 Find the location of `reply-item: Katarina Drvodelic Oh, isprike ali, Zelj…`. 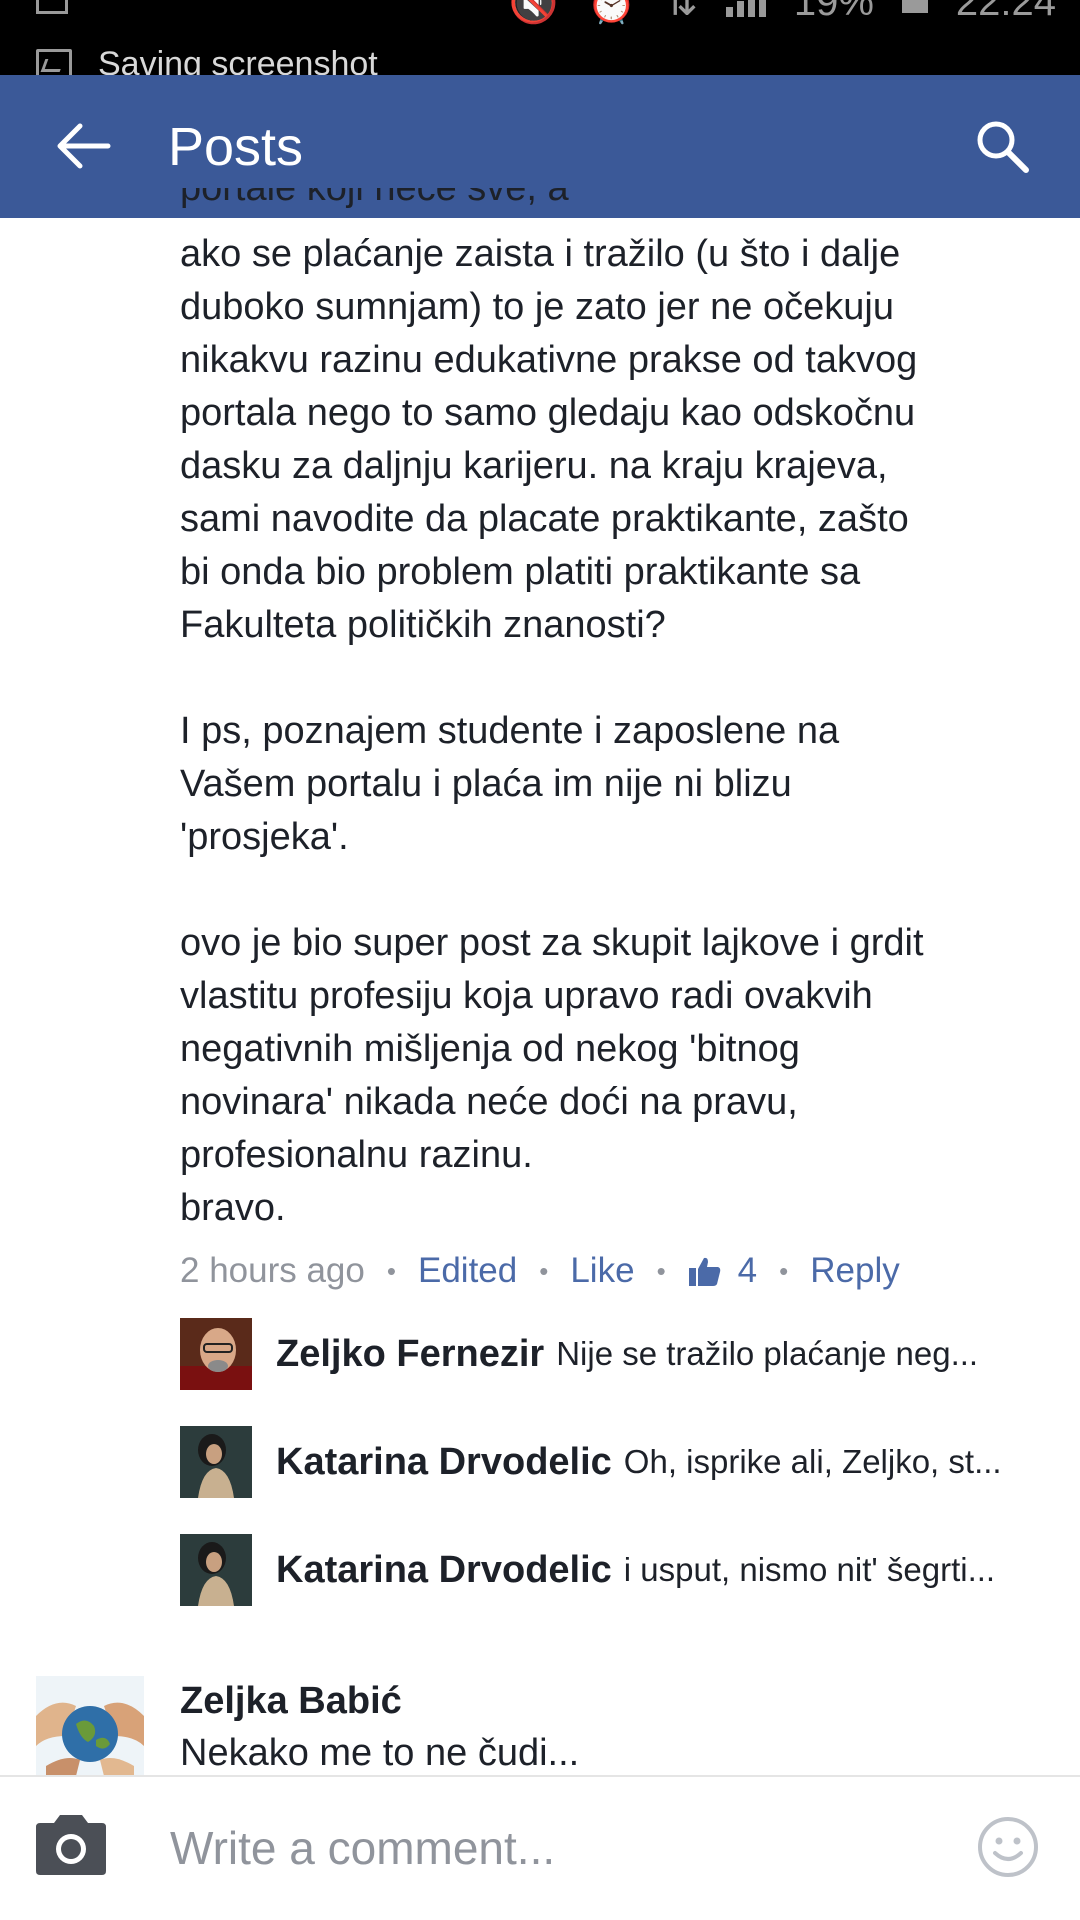

reply-item: Katarina Drvodelic Oh, isprike ali, Zelj… is located at coordinates (620, 1462).